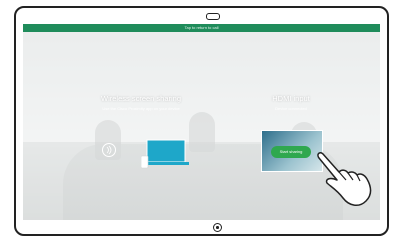 This screenshot has height=244, width=403. What do you see at coordinates (291, 98) in the screenshot?
I see `hdmi-input-title: HDMI input` at bounding box center [291, 98].